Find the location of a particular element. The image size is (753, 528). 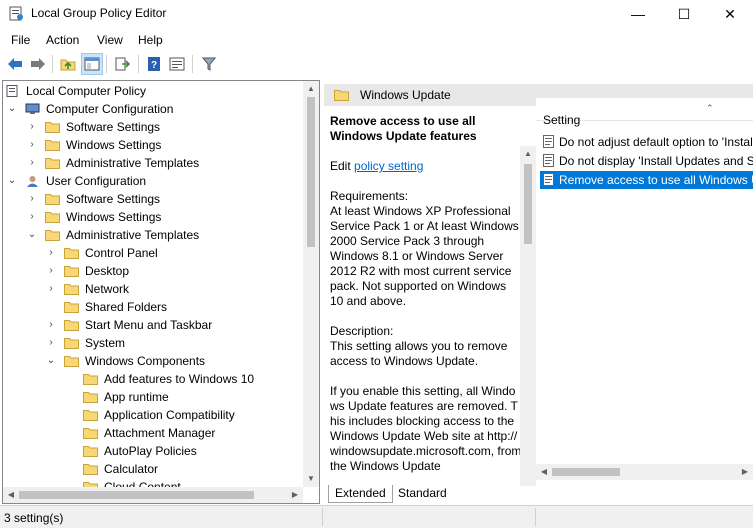

tree-item: ⌄ Windows Components is located at coordinates (153, 361).